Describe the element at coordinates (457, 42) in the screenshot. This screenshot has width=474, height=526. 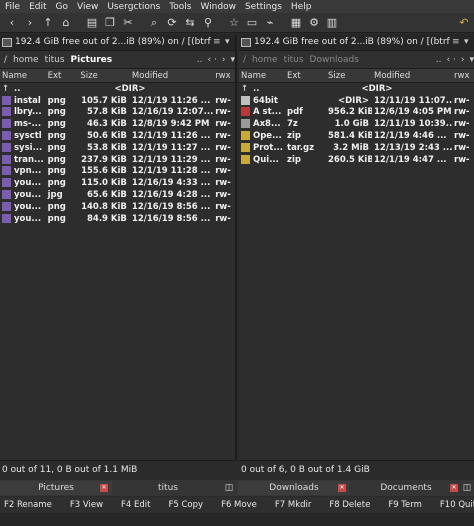
I see `right-history-button: ≡` at that location.